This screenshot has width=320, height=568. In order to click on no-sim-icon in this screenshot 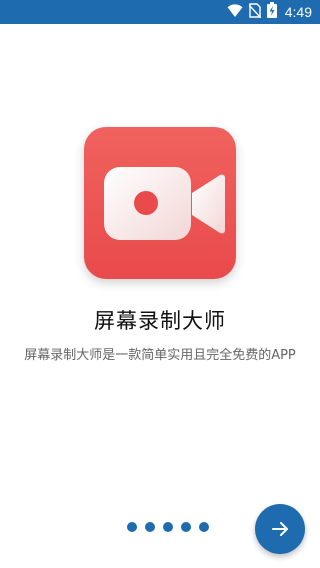, I will do `click(255, 12)`.